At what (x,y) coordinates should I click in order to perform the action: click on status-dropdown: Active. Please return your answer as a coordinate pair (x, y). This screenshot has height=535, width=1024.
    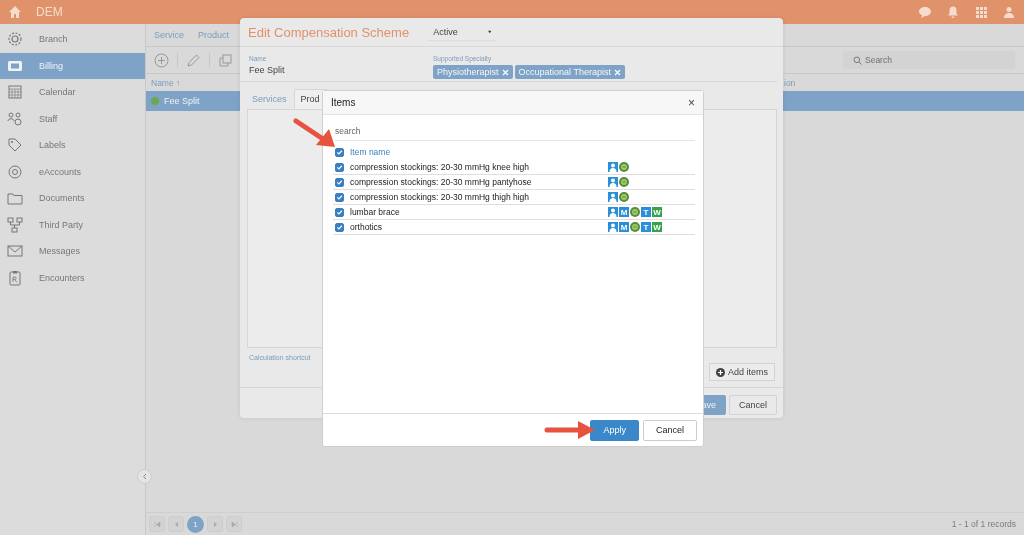
    Looking at the image, I should click on (462, 32).